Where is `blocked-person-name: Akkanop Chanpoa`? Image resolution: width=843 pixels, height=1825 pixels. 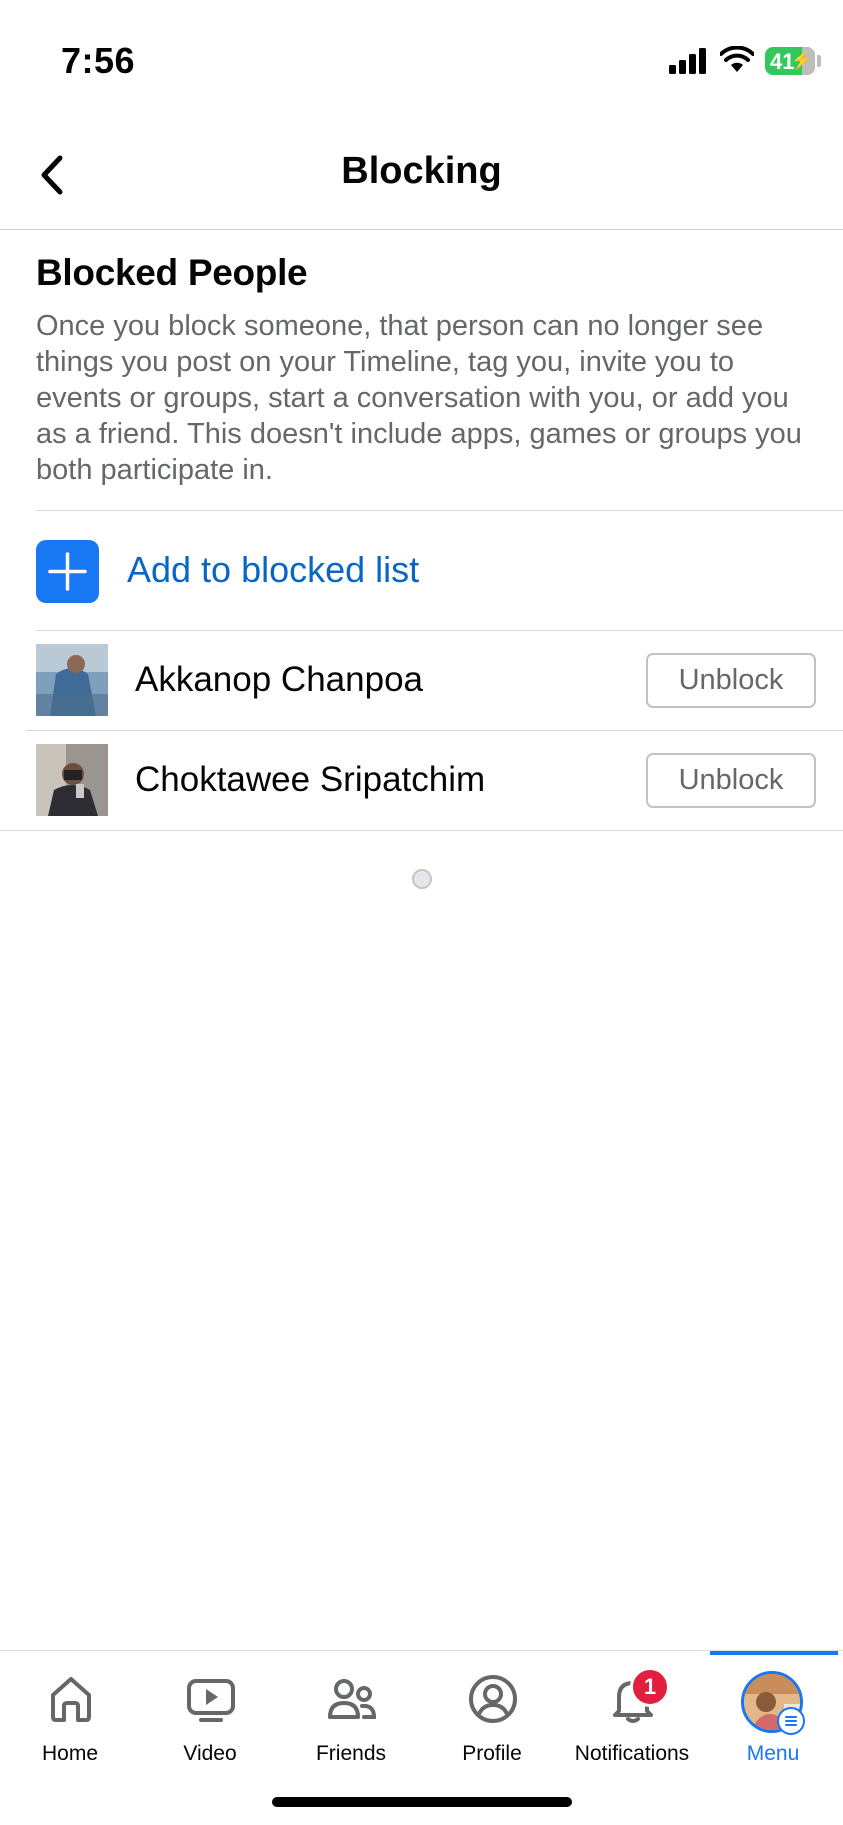 blocked-person-name: Akkanop Chanpoa is located at coordinates (279, 679).